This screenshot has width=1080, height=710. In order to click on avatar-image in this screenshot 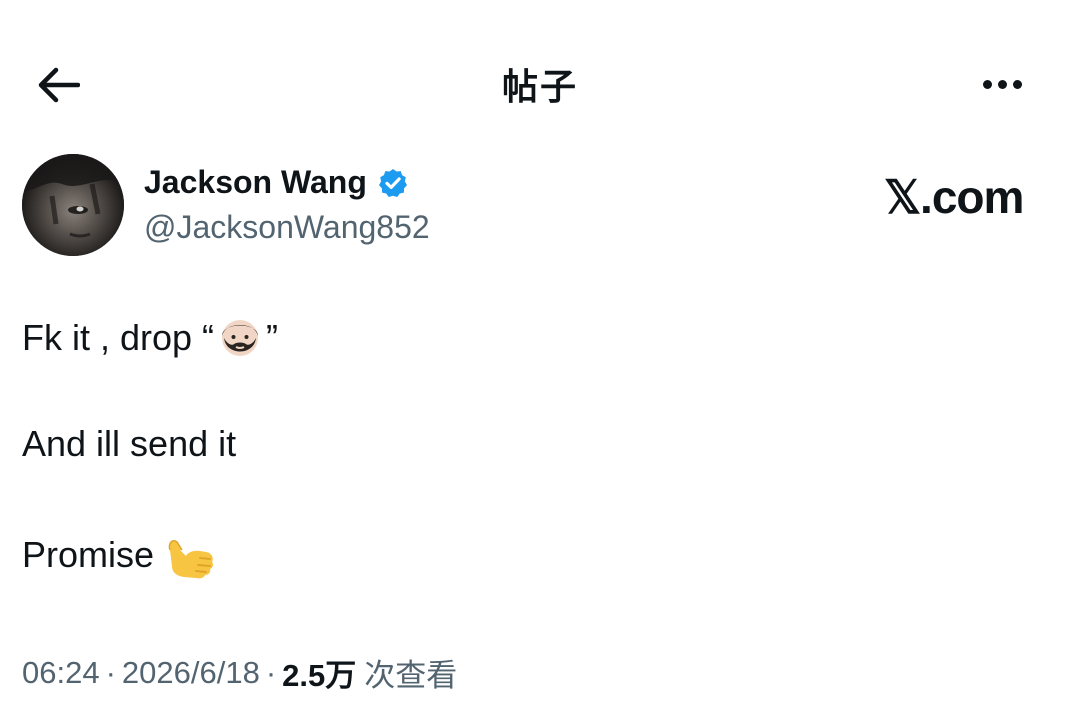, I will do `click(73, 205)`.